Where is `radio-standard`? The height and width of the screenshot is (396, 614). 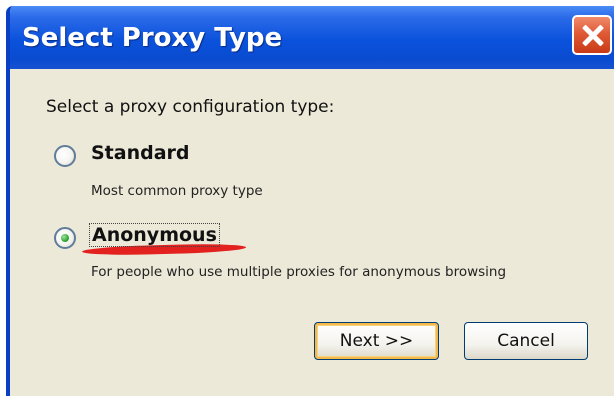
radio-standard is located at coordinates (65, 156).